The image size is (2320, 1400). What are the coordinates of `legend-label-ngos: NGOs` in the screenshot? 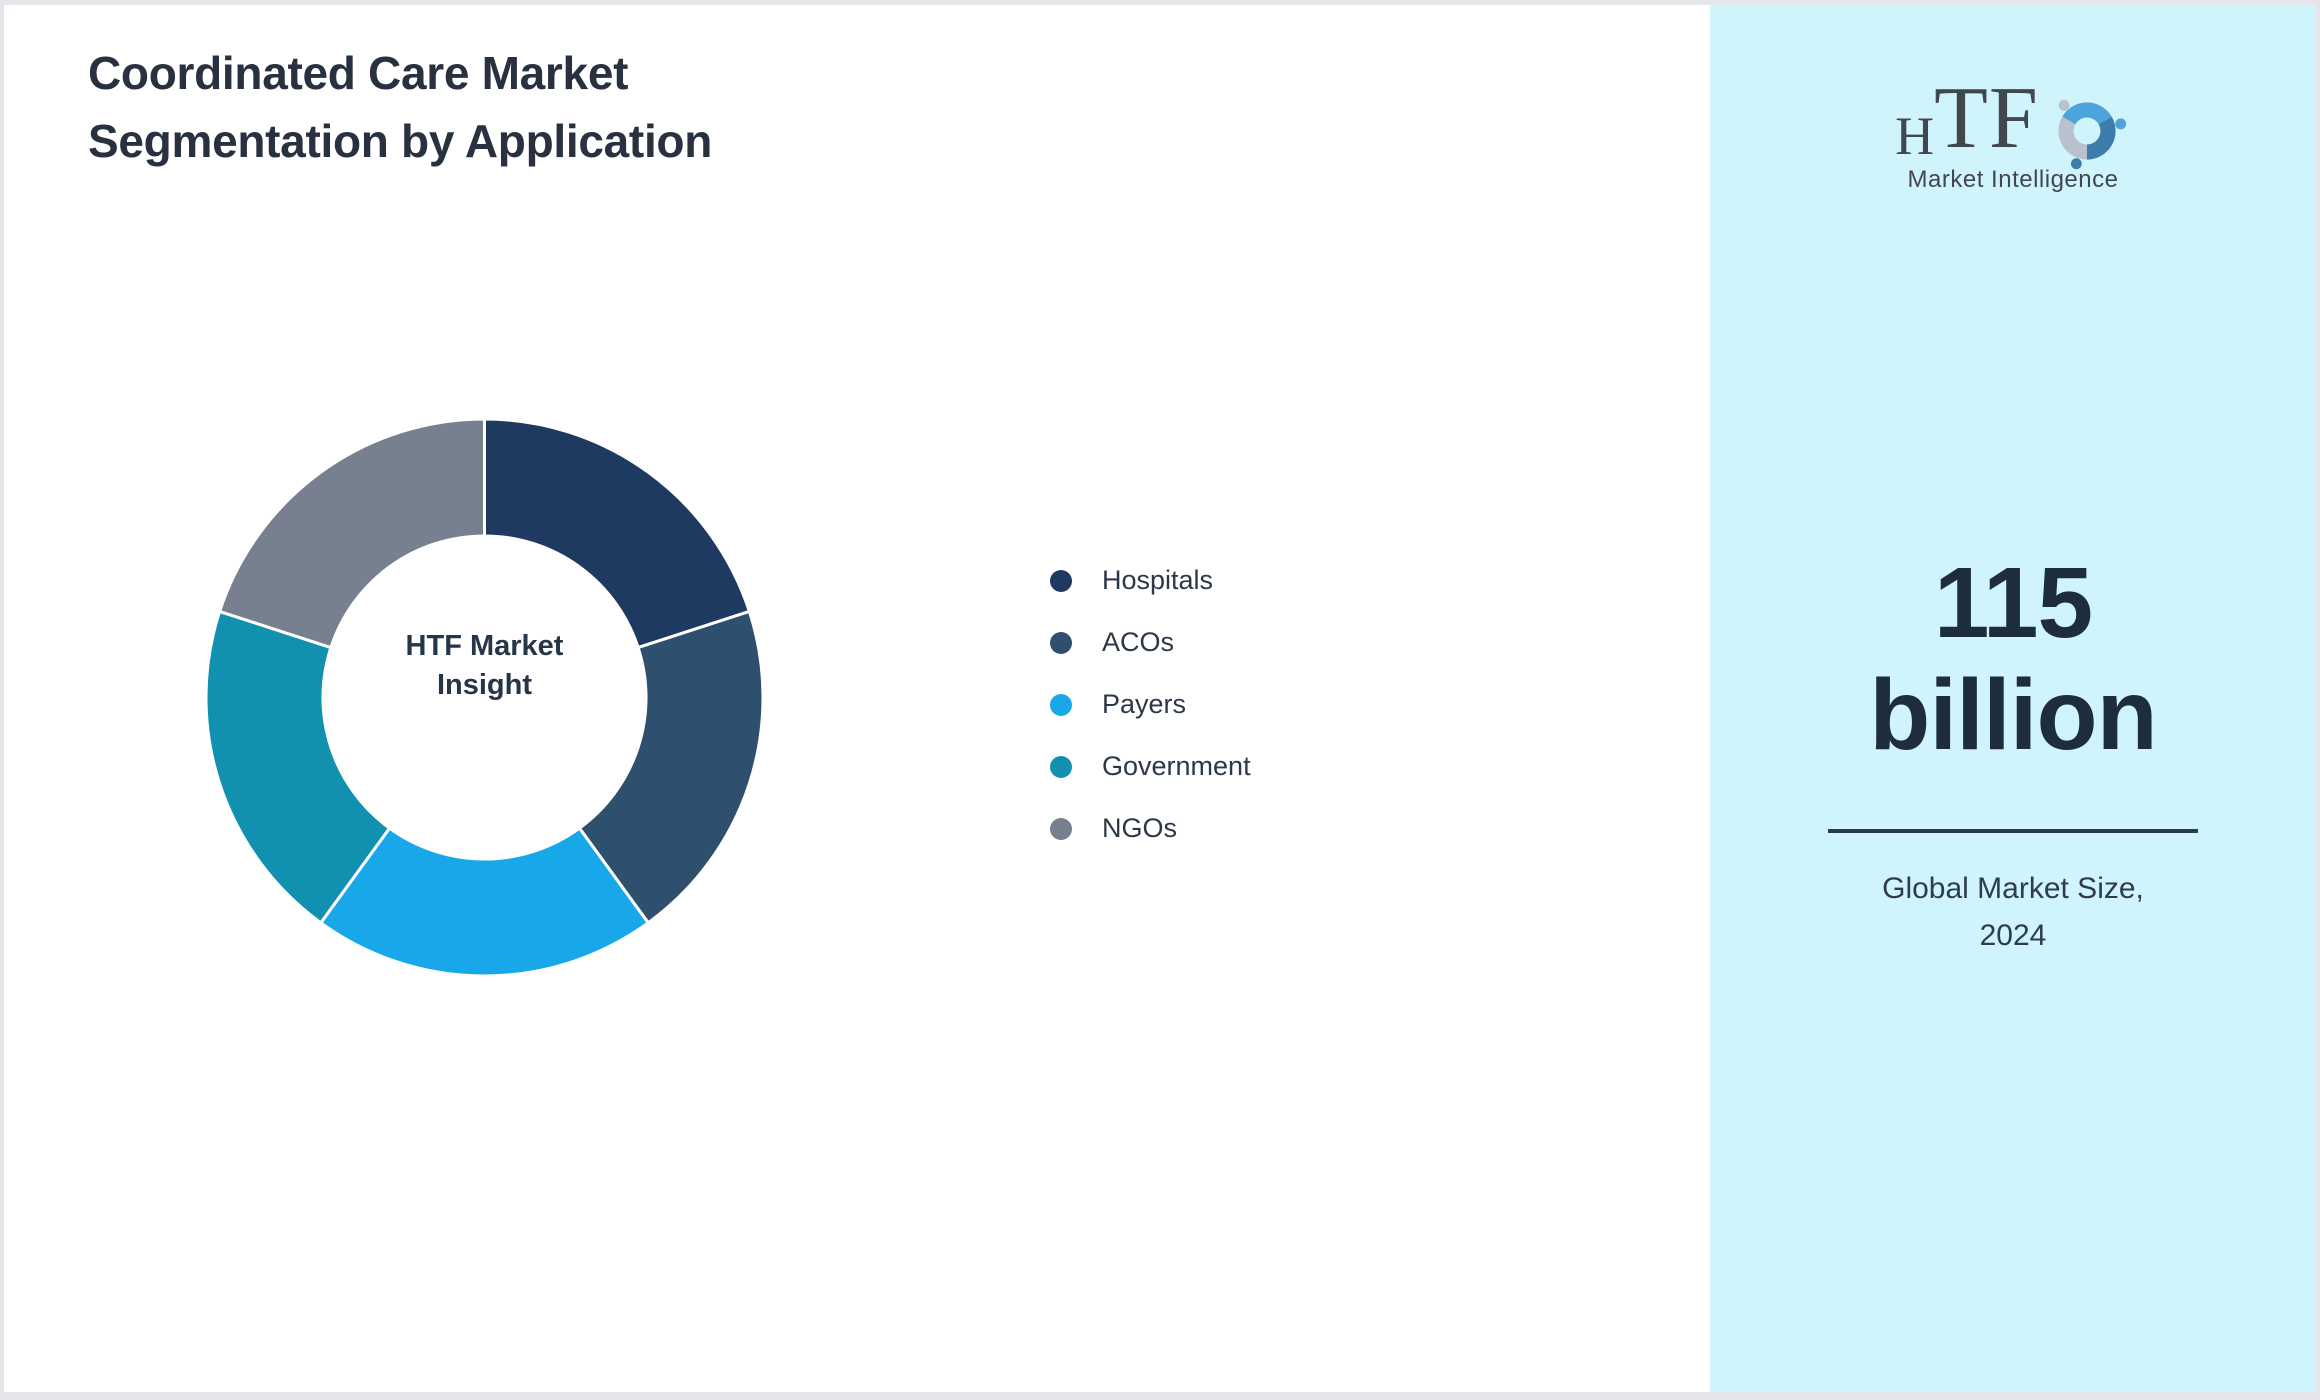 It's located at (1140, 828).